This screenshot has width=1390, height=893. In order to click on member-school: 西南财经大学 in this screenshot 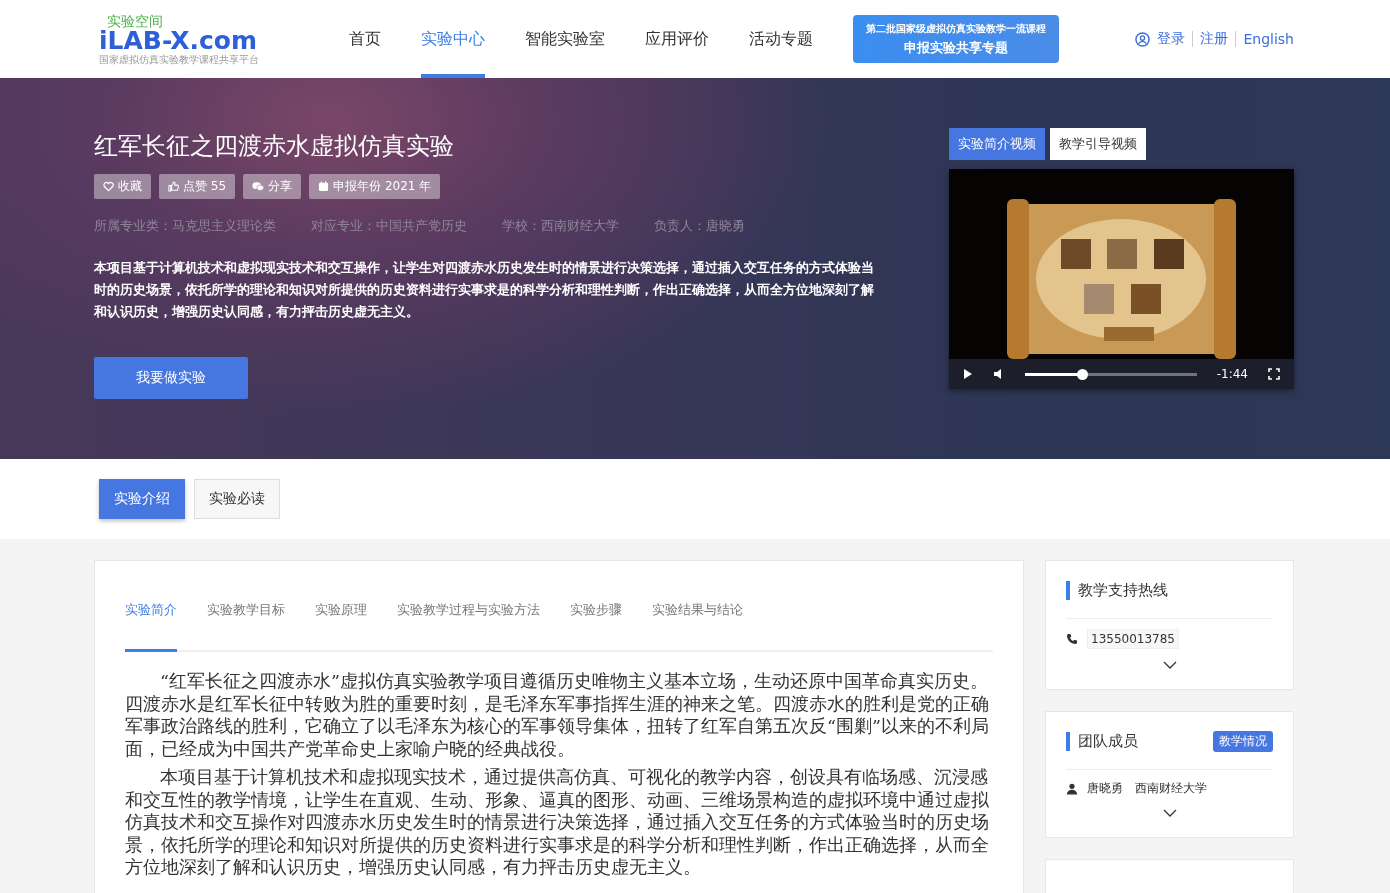, I will do `click(1171, 788)`.